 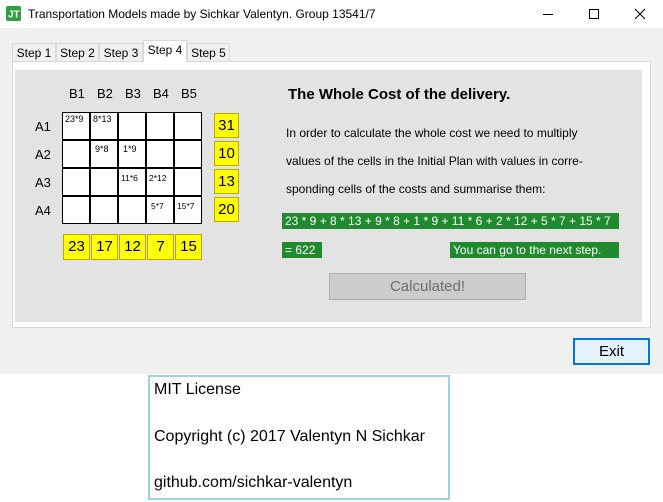 What do you see at coordinates (165, 51) in the screenshot?
I see `tab-step-4: Step 4` at bounding box center [165, 51].